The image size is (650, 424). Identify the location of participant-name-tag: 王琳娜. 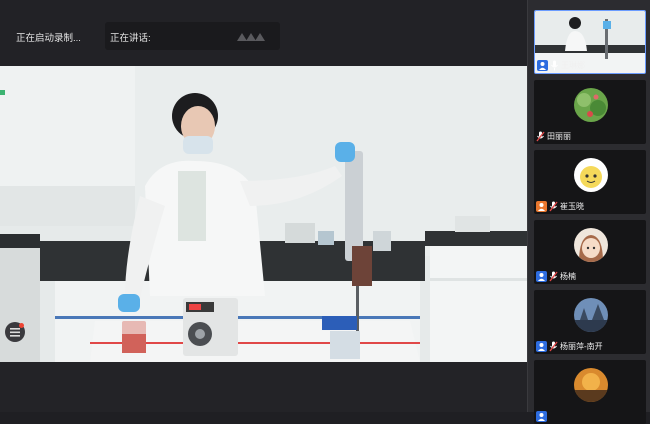
(561, 65).